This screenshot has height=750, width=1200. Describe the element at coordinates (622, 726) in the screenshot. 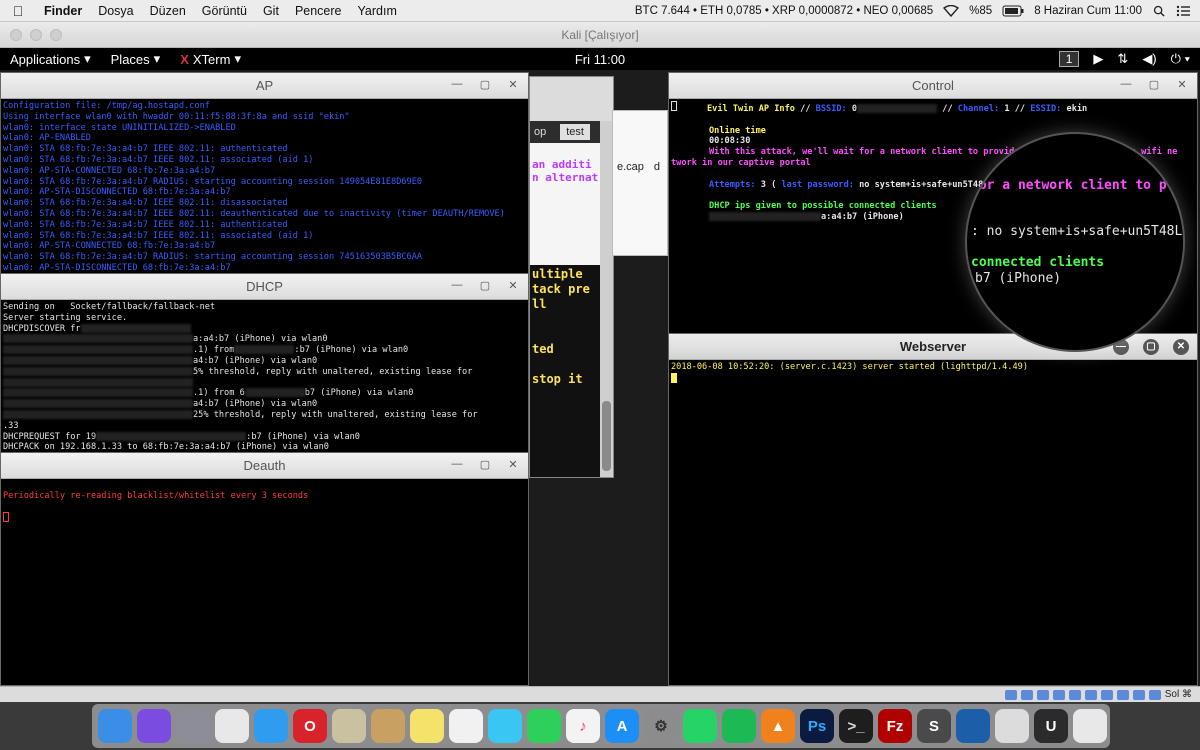

I see `appstore-icon: A` at that location.